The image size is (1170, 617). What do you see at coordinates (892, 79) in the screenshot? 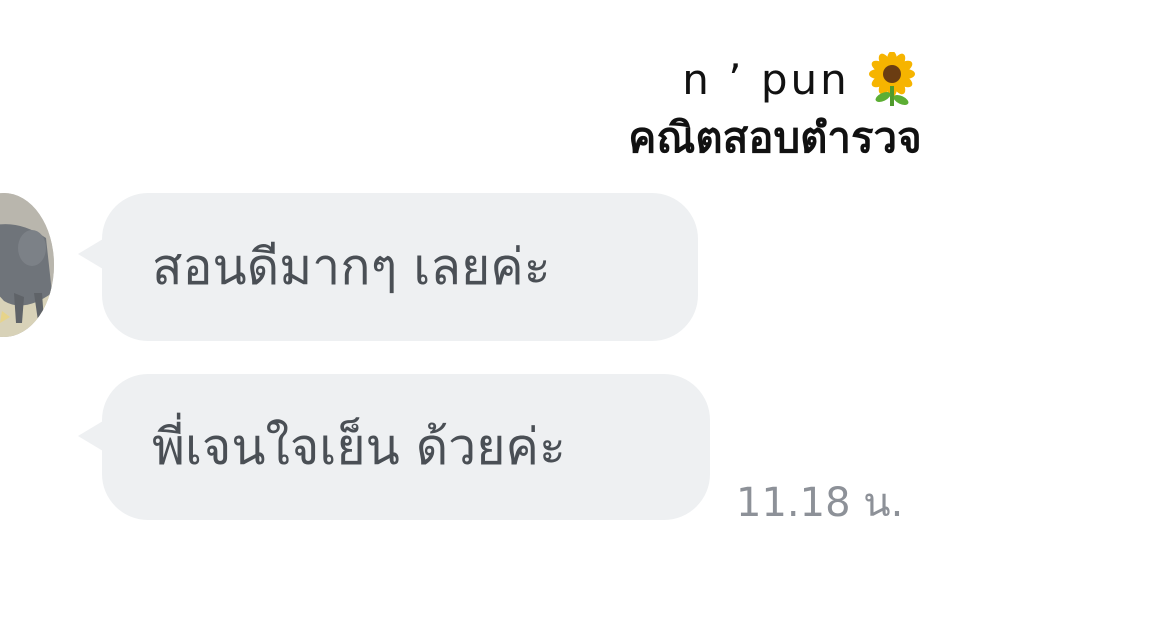
I see `sunflower-icon` at bounding box center [892, 79].